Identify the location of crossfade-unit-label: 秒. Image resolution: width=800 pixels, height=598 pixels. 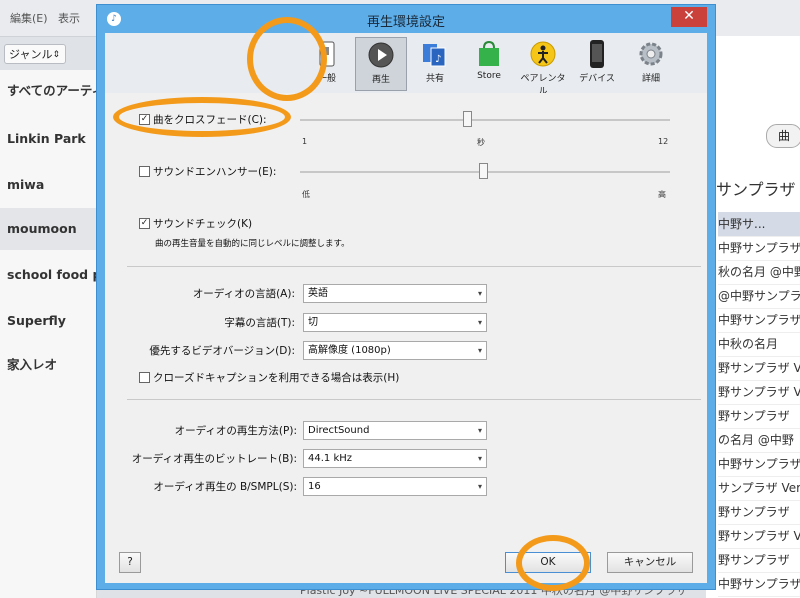
(481, 142).